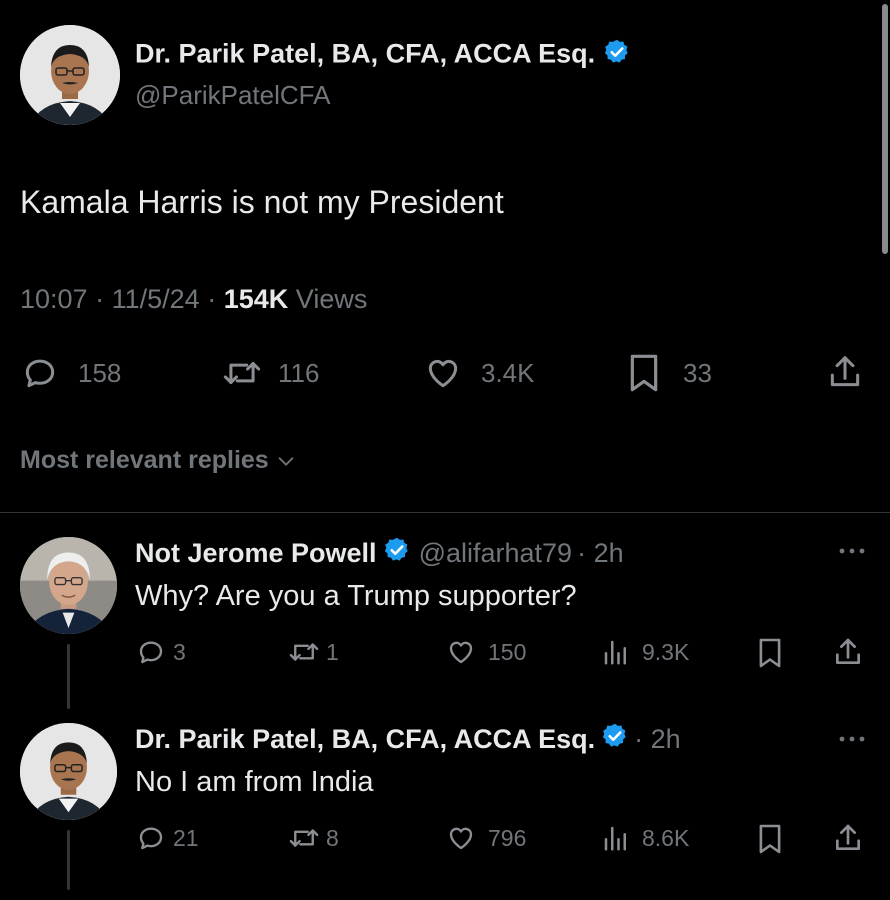 The width and height of the screenshot is (890, 900). Describe the element at coordinates (100, 372) in the screenshot. I see `reply-count: 158` at that location.